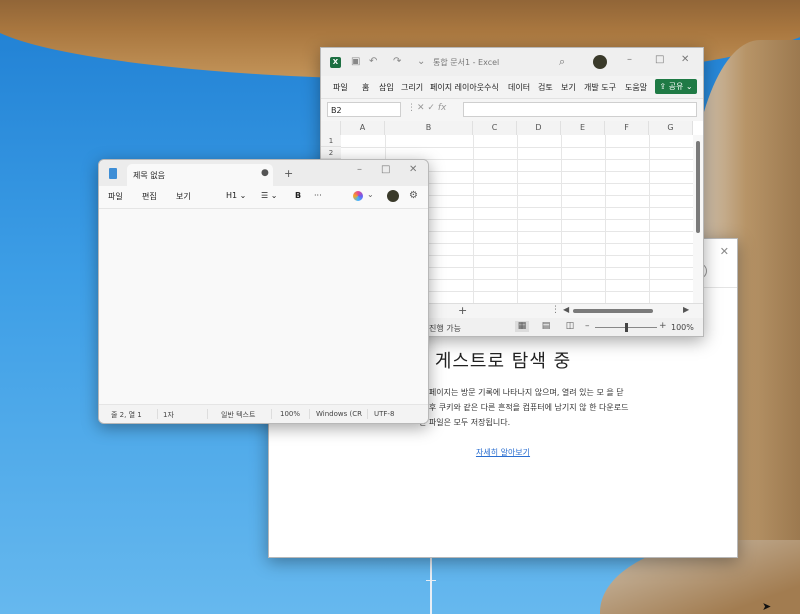  Describe the element at coordinates (421, 61) in the screenshot. I see `quick-access-icon: ⌄` at that location.